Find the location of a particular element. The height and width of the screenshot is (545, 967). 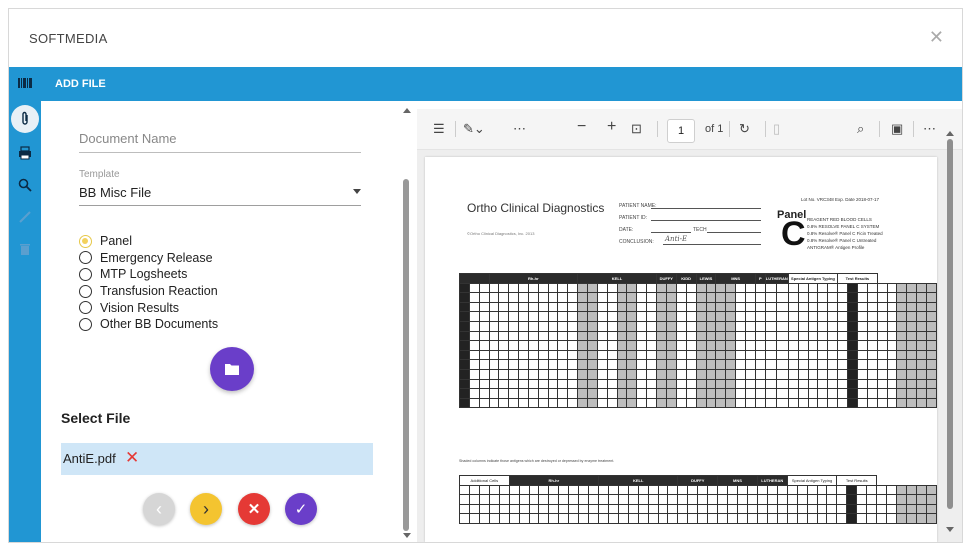

page-number-input: 1 is located at coordinates (681, 131).